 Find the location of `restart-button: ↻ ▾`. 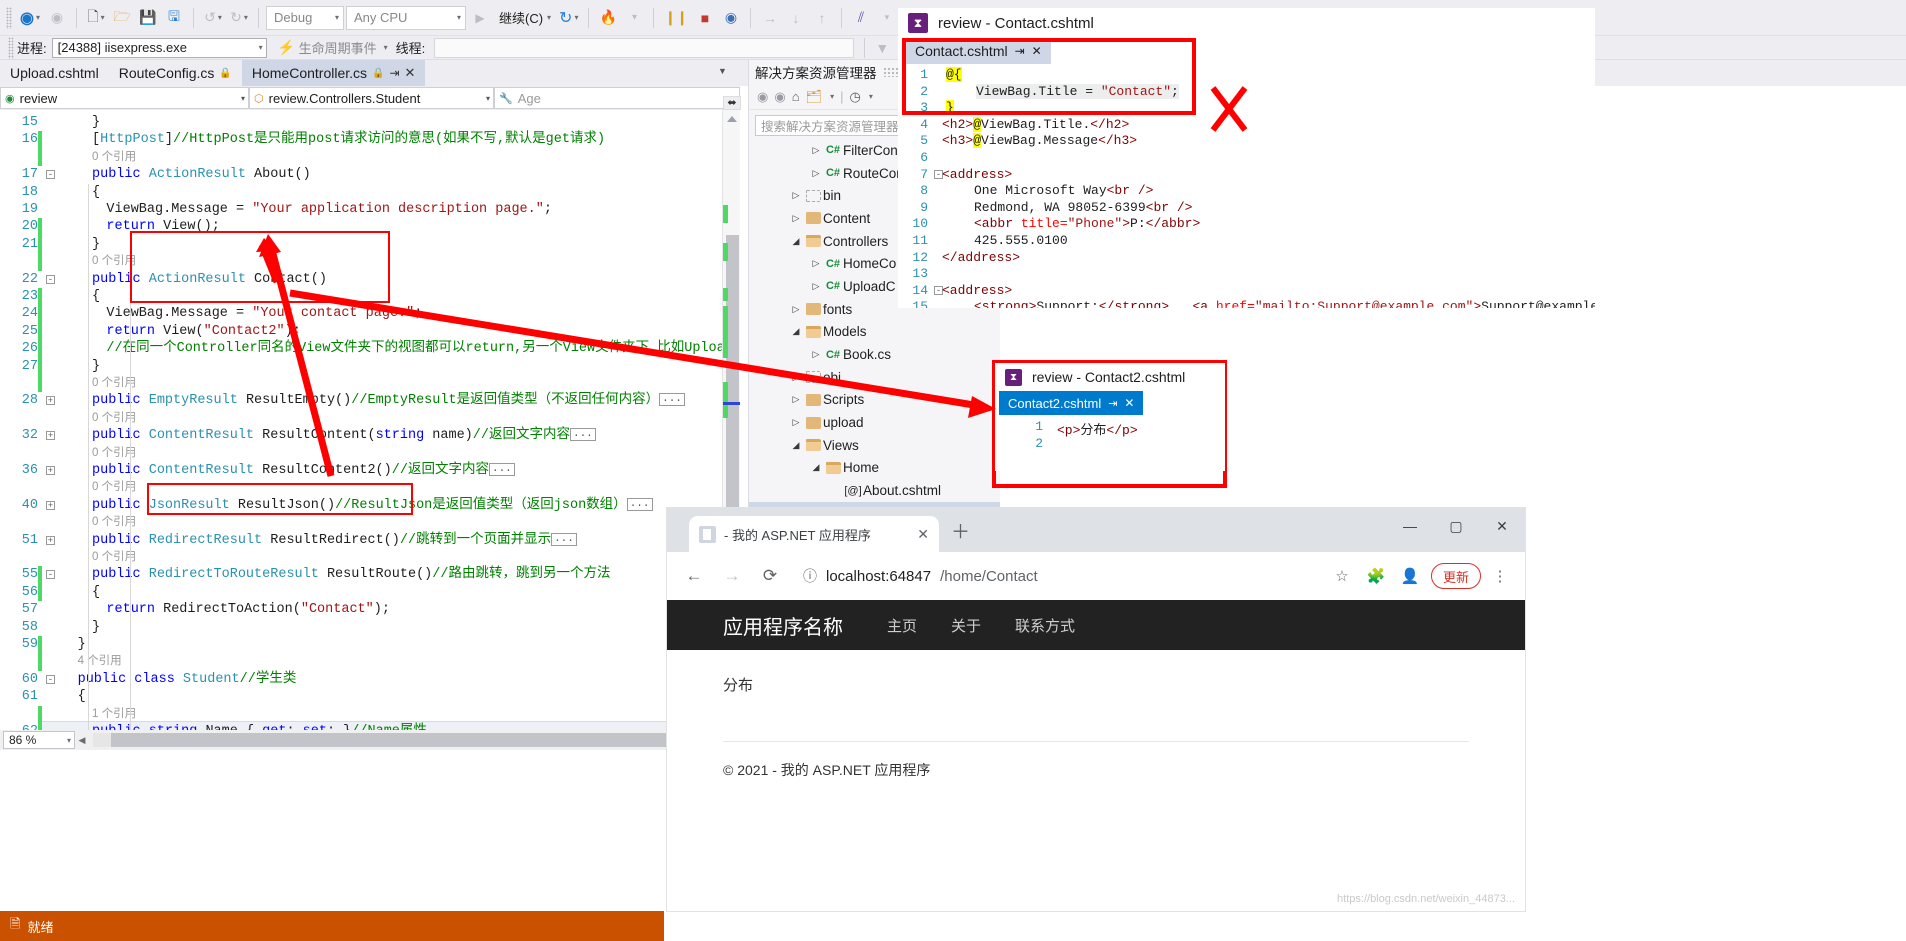

restart-button: ↻ ▾ is located at coordinates (568, 18).